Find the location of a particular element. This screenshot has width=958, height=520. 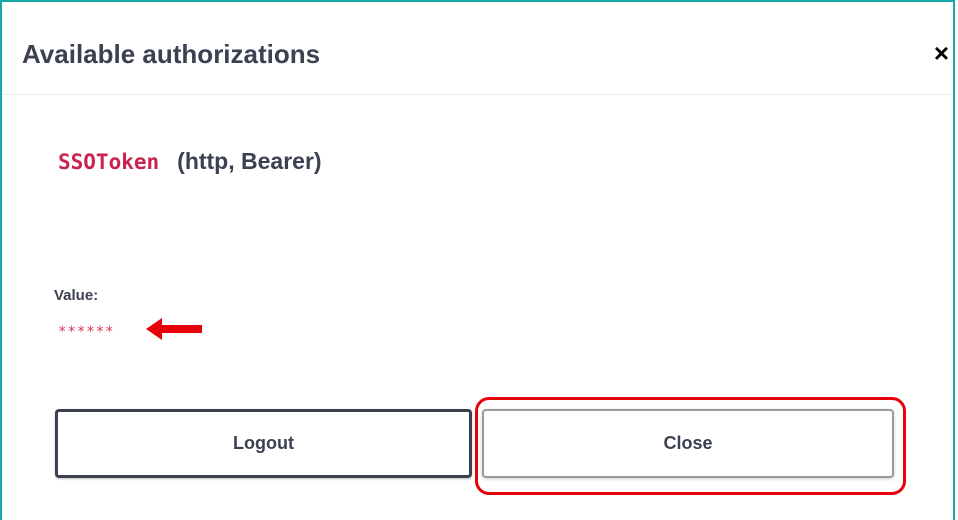

token-value-masked: ****** is located at coordinates (86, 332).